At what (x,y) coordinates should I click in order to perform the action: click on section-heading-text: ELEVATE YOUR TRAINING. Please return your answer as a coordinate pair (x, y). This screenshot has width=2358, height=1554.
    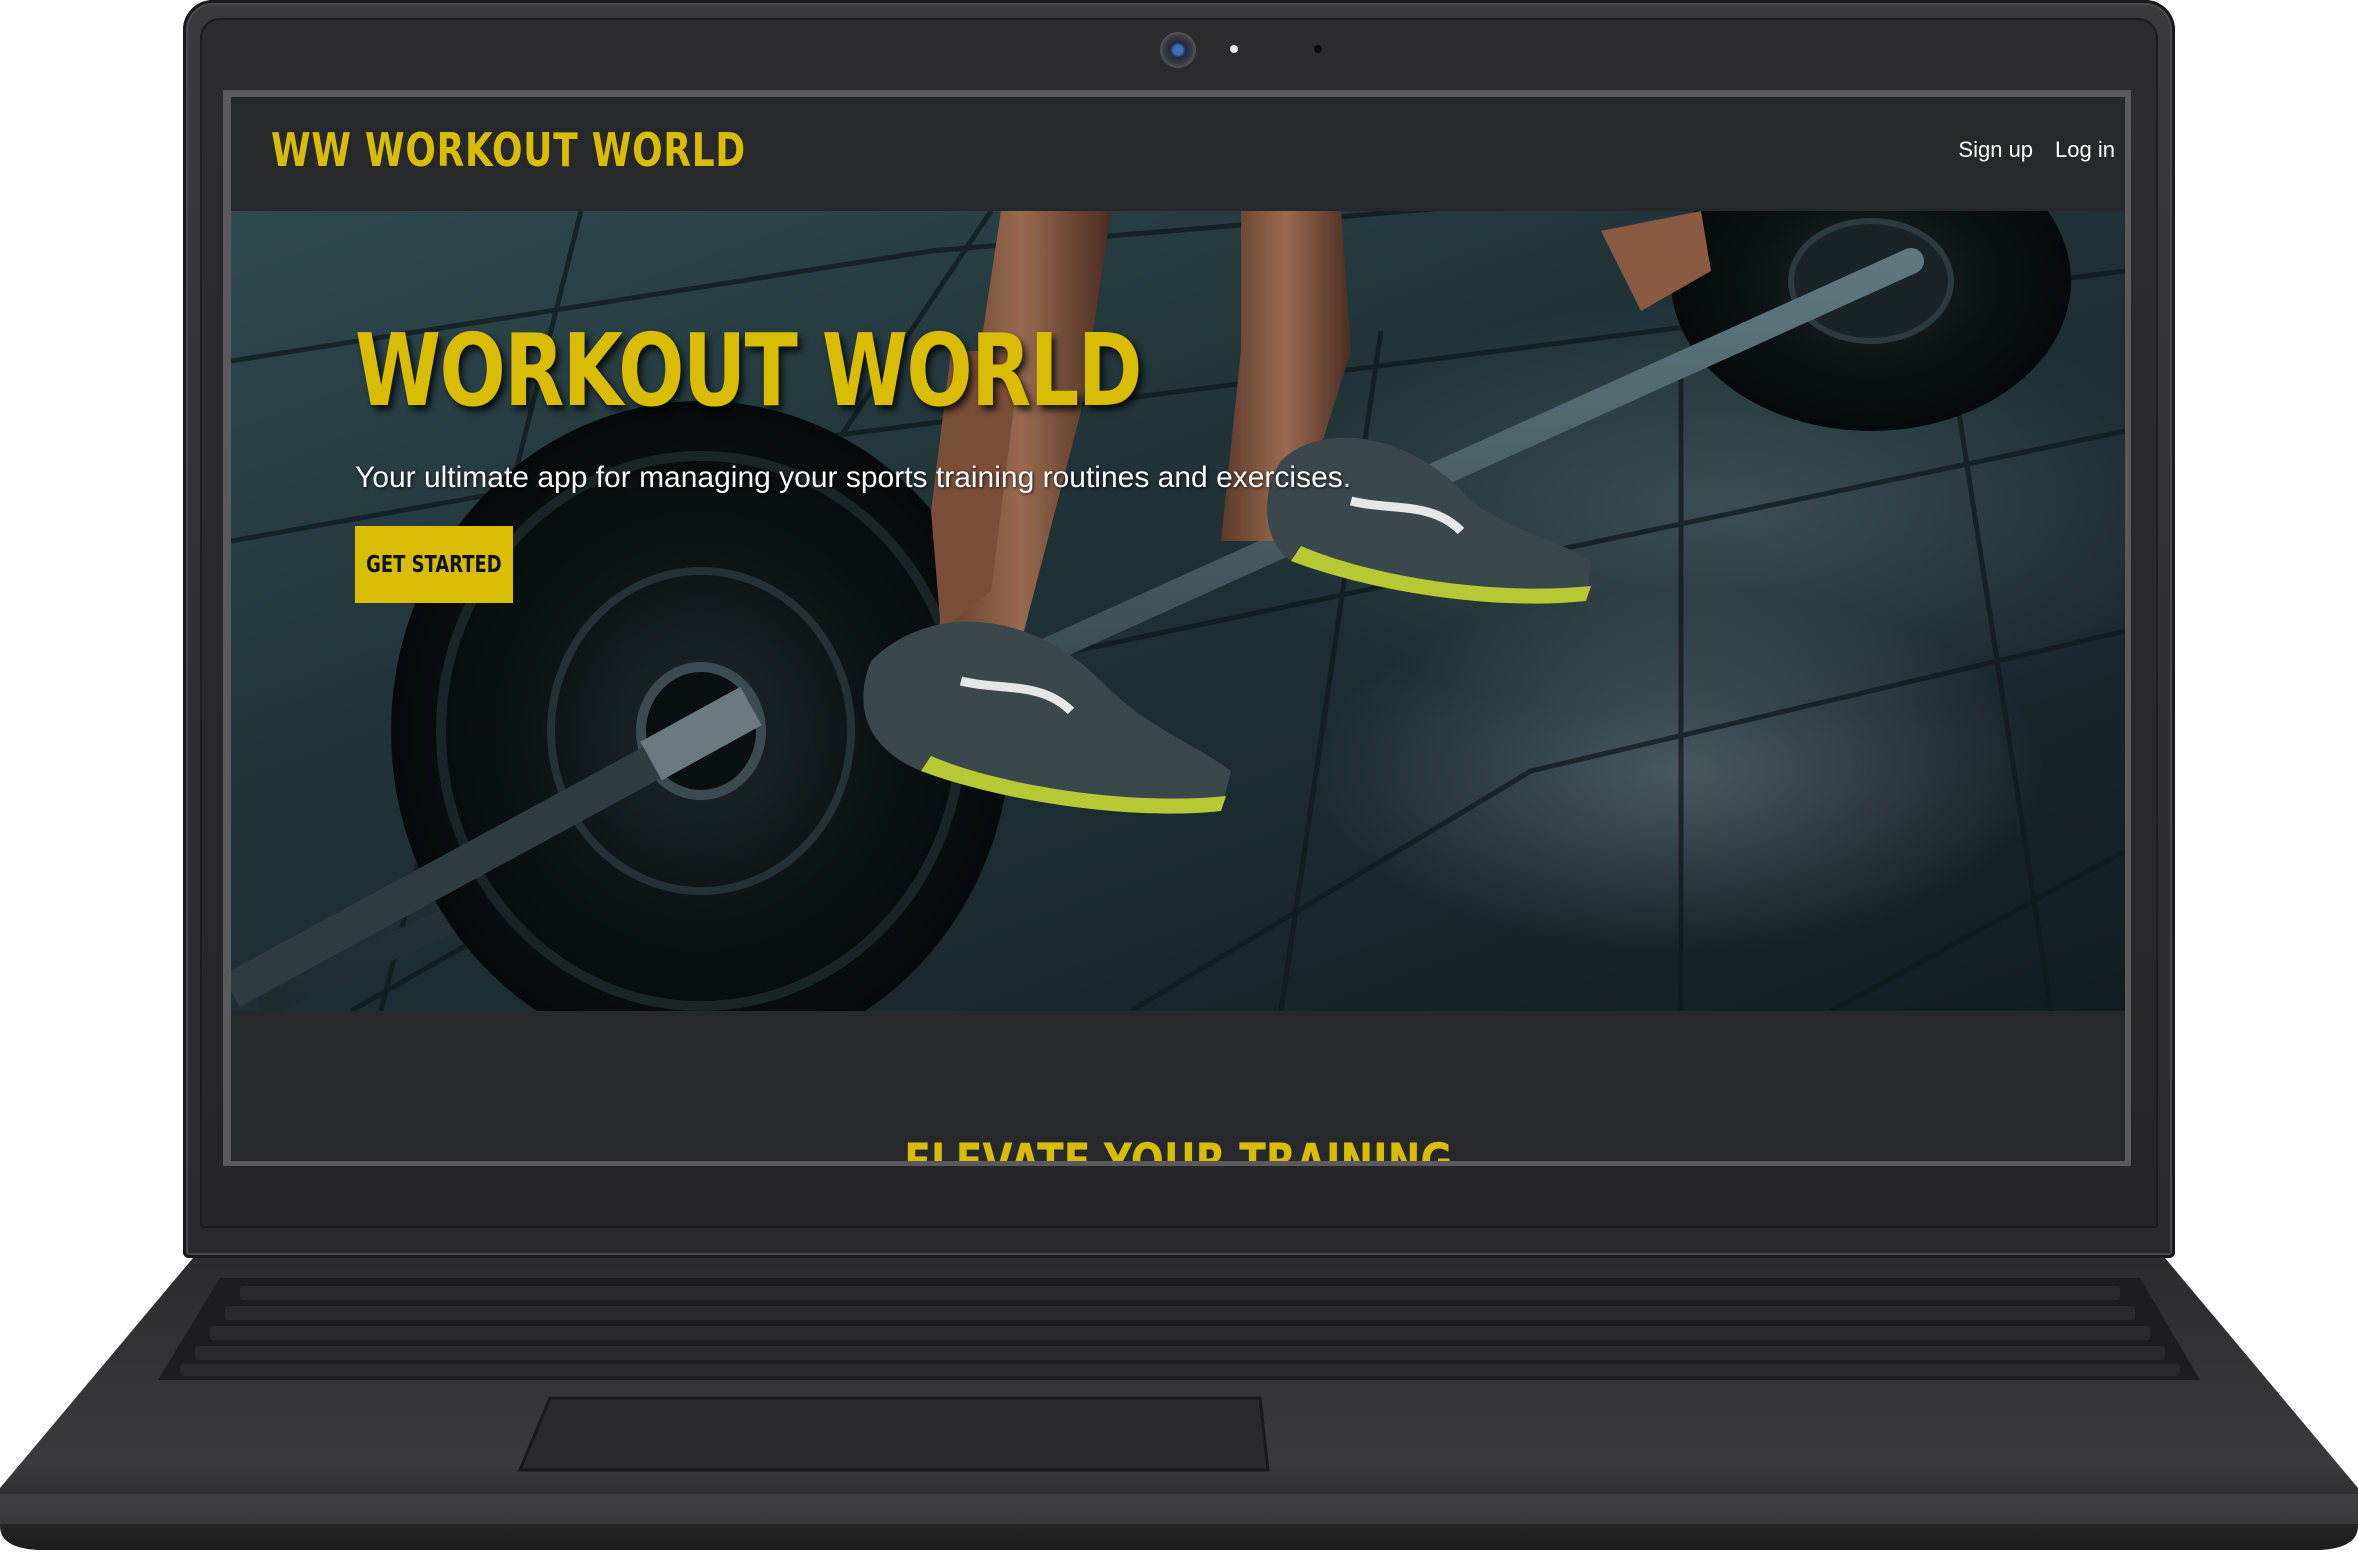
    Looking at the image, I should click on (1178, 1149).